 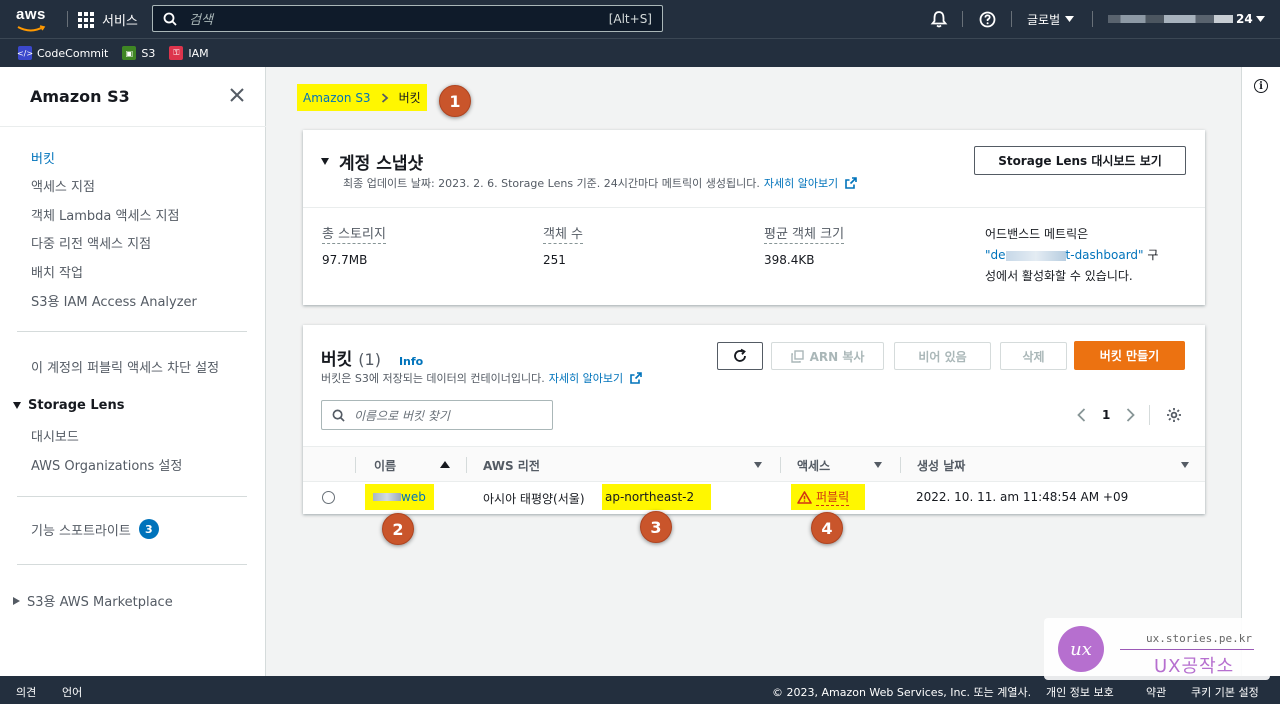 What do you see at coordinates (398, 529) in the screenshot?
I see `annotation-marker-2: 2` at bounding box center [398, 529].